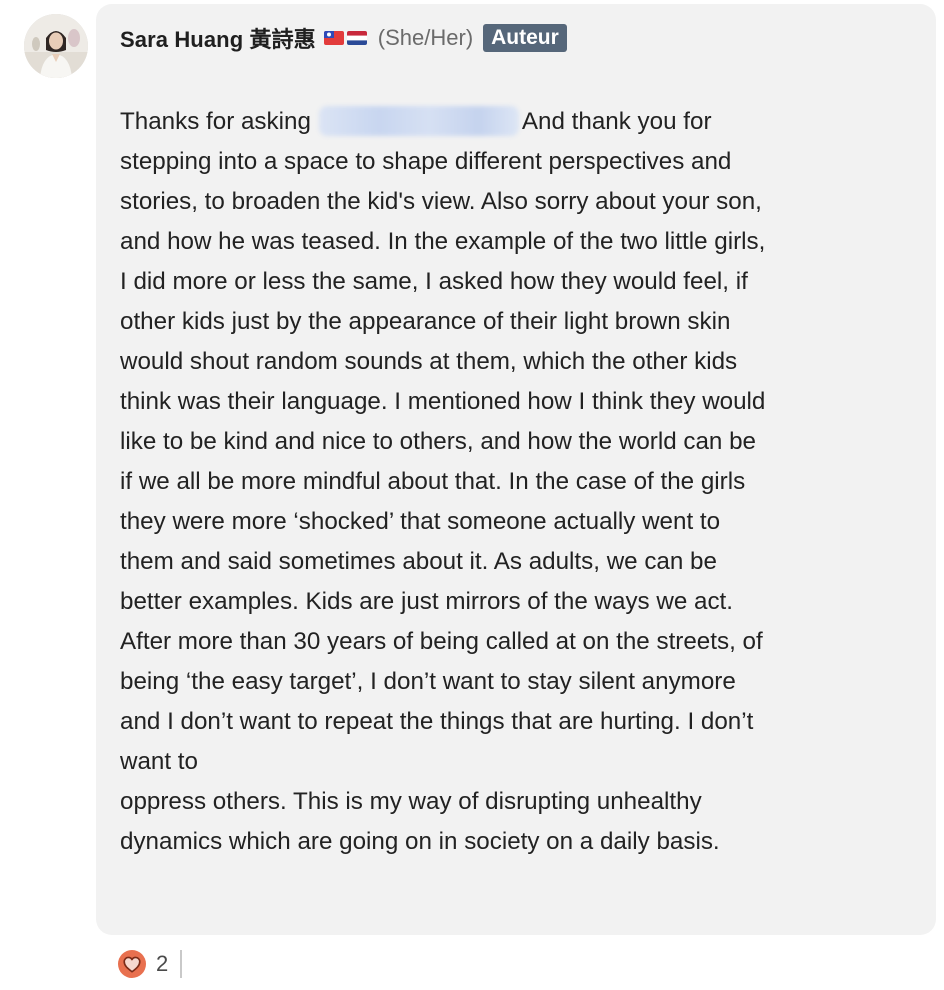 The height and width of the screenshot is (990, 944). I want to click on reaction-divider, so click(181, 964).